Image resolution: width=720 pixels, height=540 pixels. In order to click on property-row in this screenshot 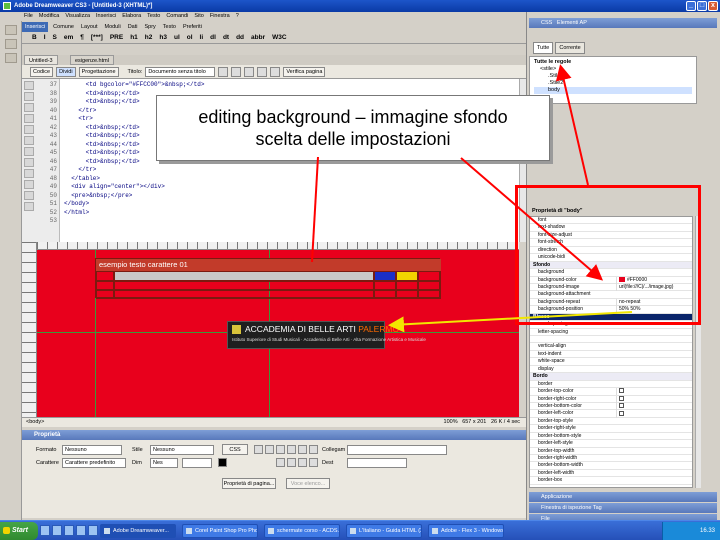, I will do `click(611, 340)`.